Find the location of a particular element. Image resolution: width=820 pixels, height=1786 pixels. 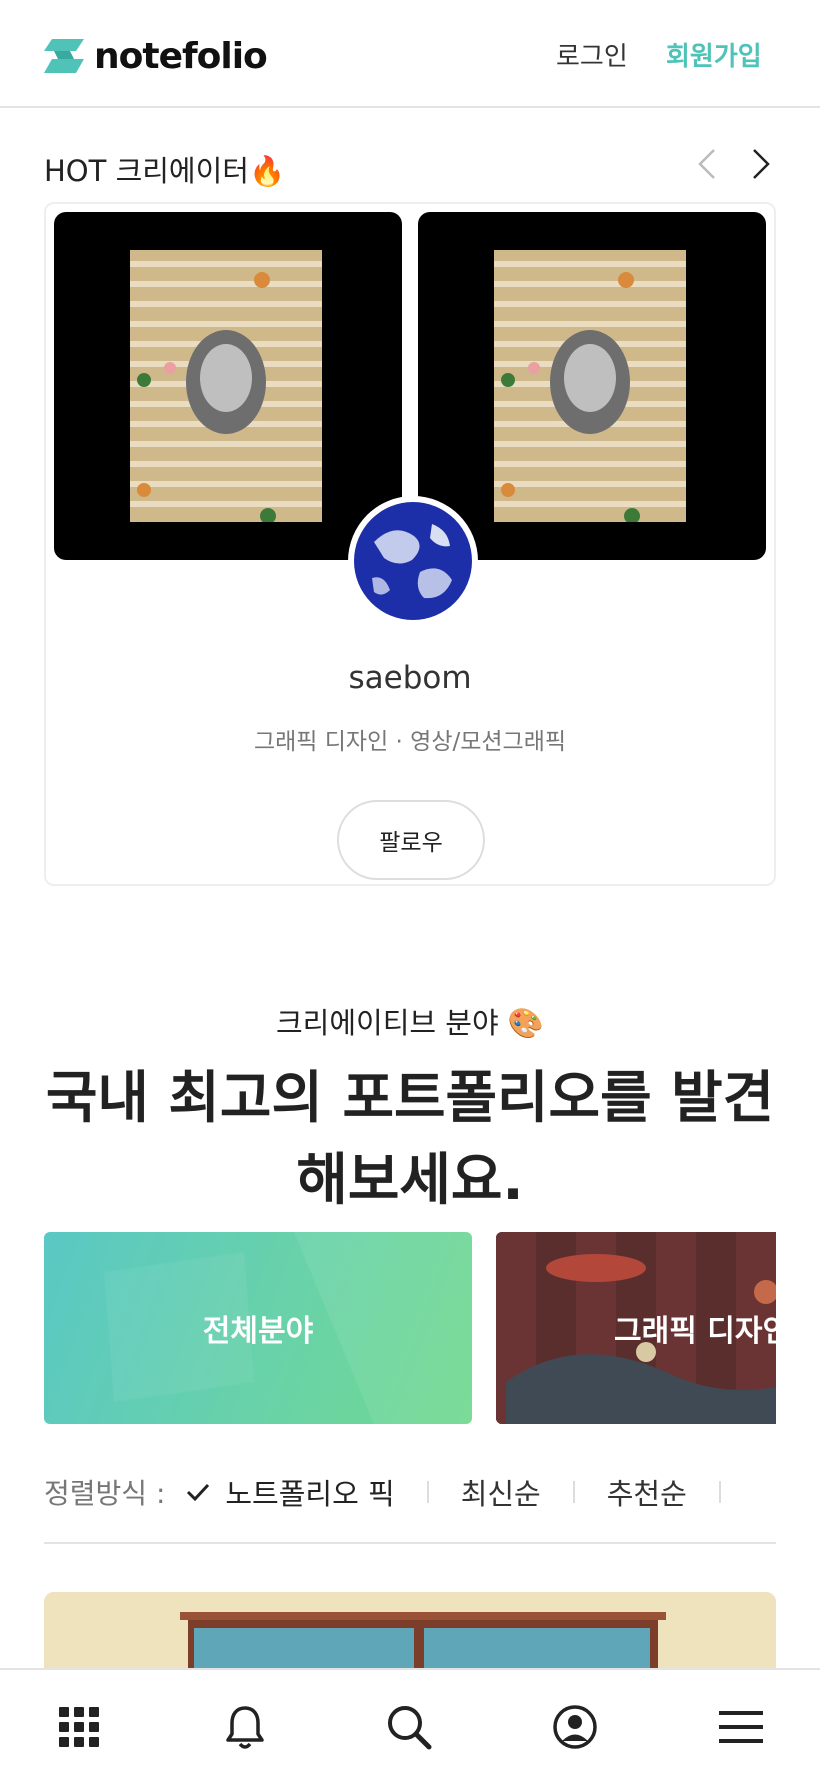

sort-option-recommended: 추천순 is located at coordinates (647, 1492).